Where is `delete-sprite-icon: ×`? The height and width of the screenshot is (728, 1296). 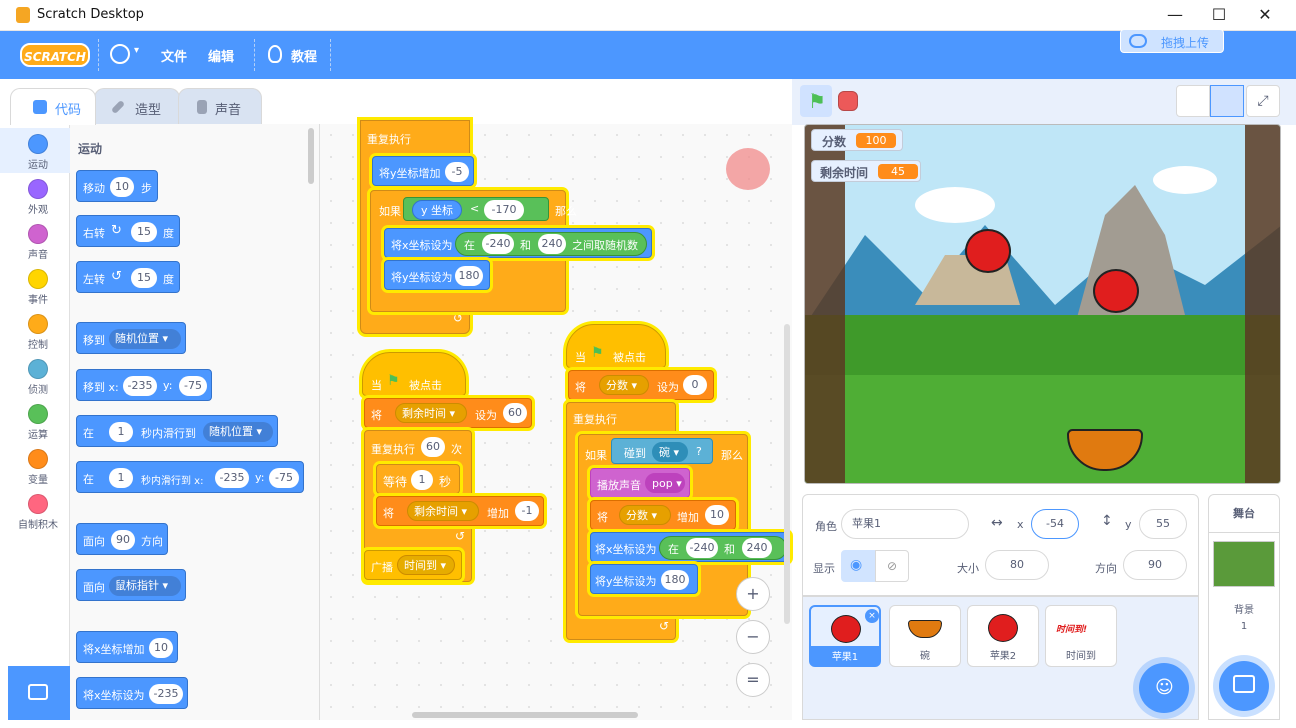
delete-sprite-icon: × is located at coordinates (872, 616).